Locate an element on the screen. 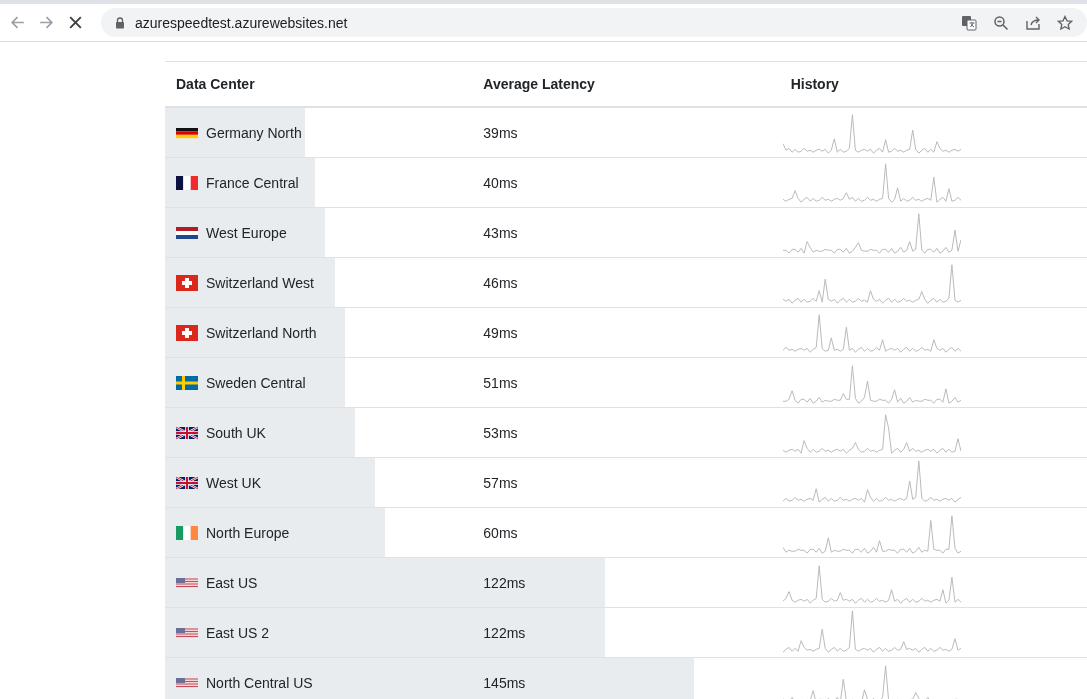 The width and height of the screenshot is (1087, 699). star-icon is located at coordinates (1065, 22).